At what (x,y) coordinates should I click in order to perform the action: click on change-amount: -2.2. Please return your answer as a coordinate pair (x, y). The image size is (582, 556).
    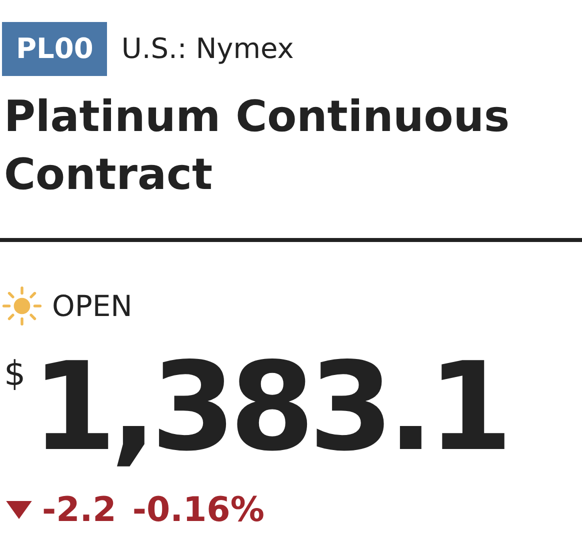
    Looking at the image, I should click on (79, 510).